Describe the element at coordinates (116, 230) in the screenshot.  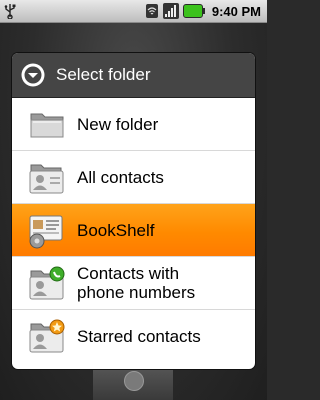
I see `item-label: BookShelf` at that location.